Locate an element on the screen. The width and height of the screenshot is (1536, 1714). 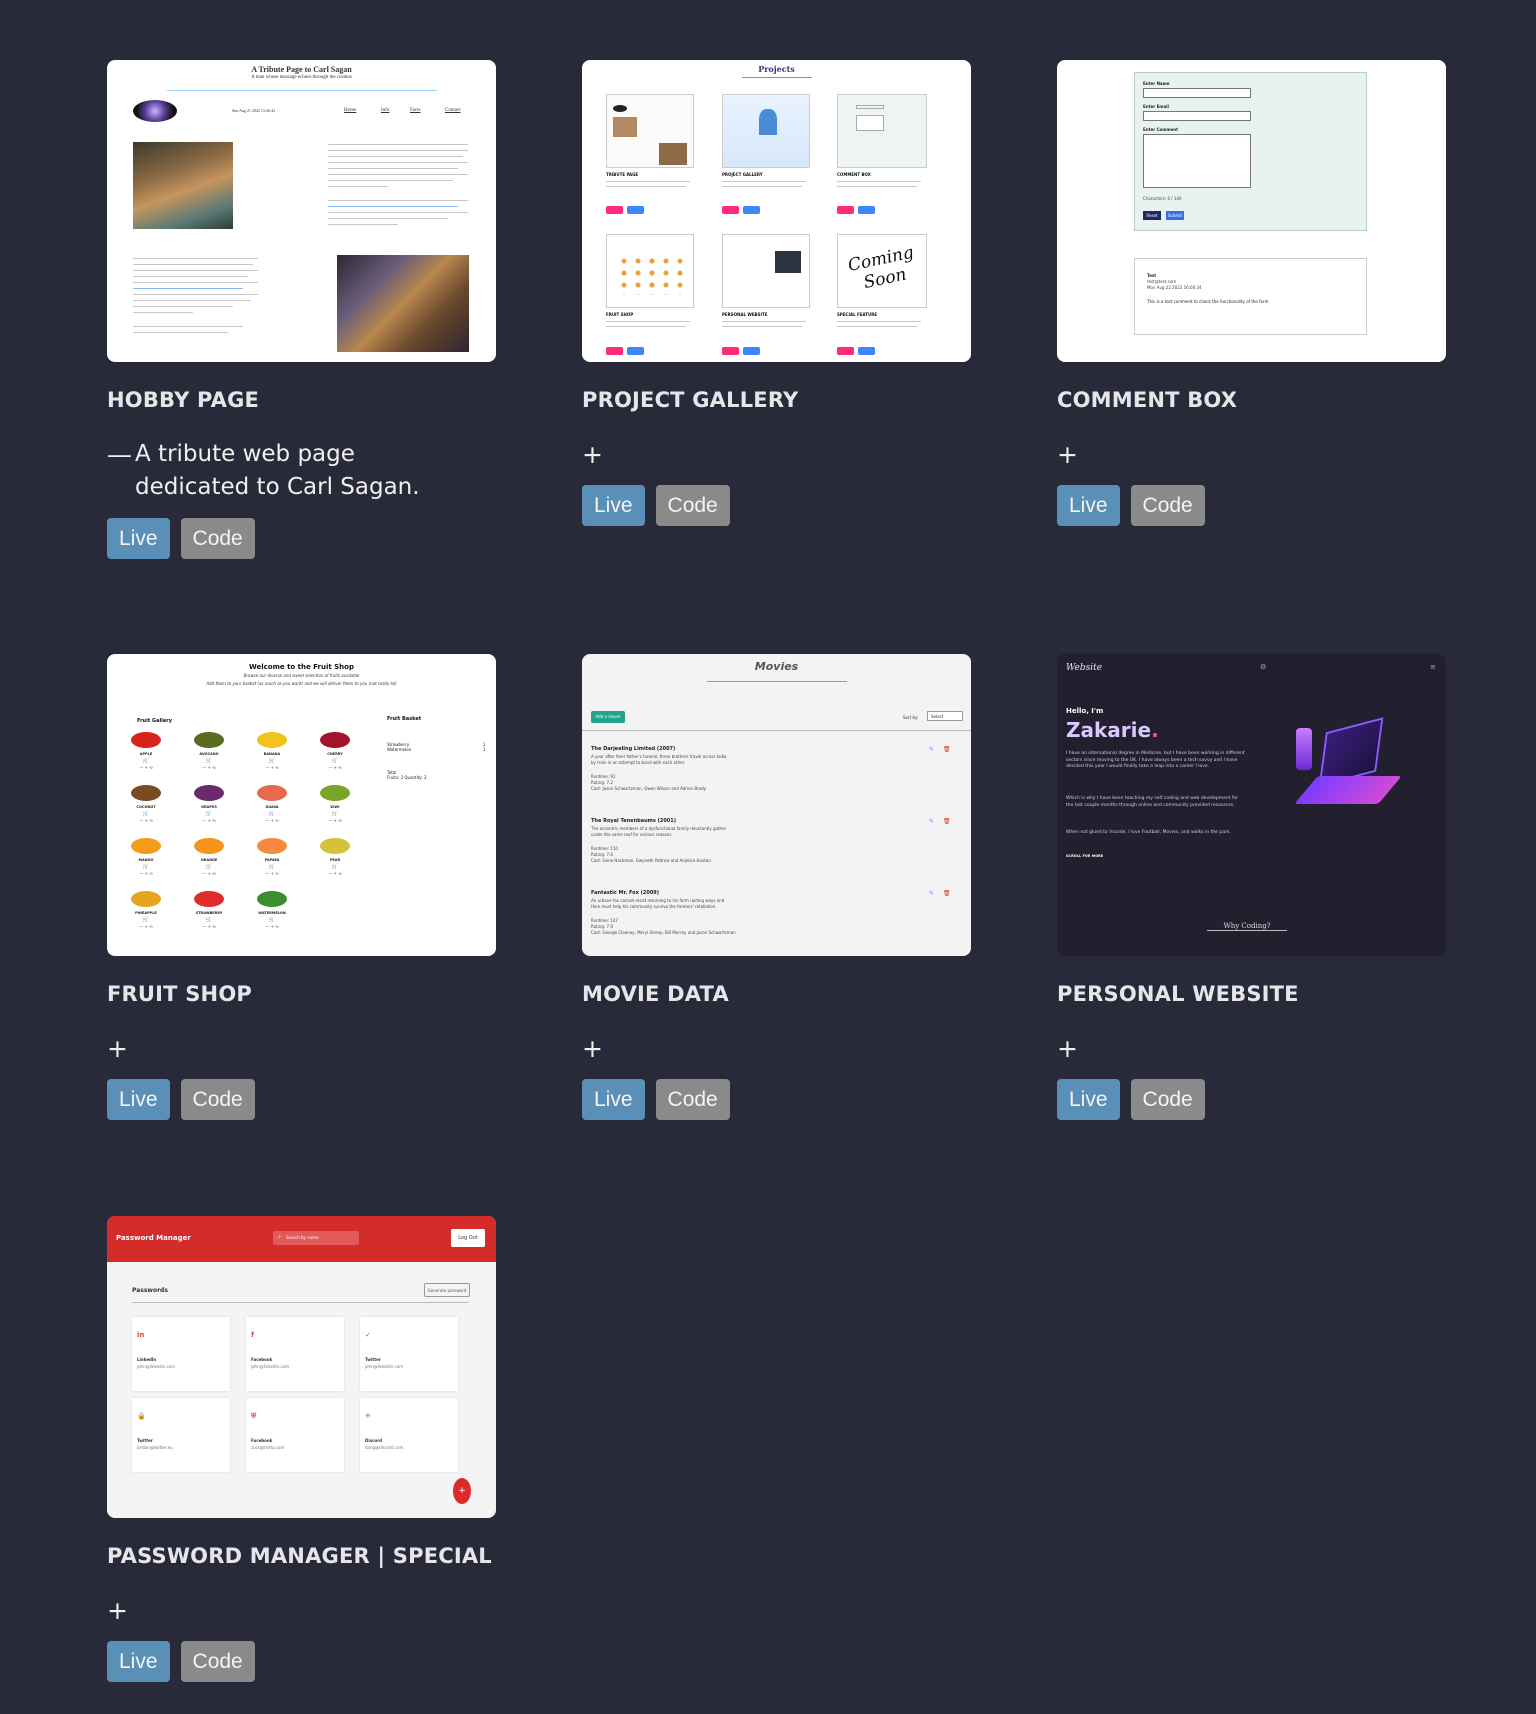
fruit-name: CHERRY is located at coordinates (335, 754).